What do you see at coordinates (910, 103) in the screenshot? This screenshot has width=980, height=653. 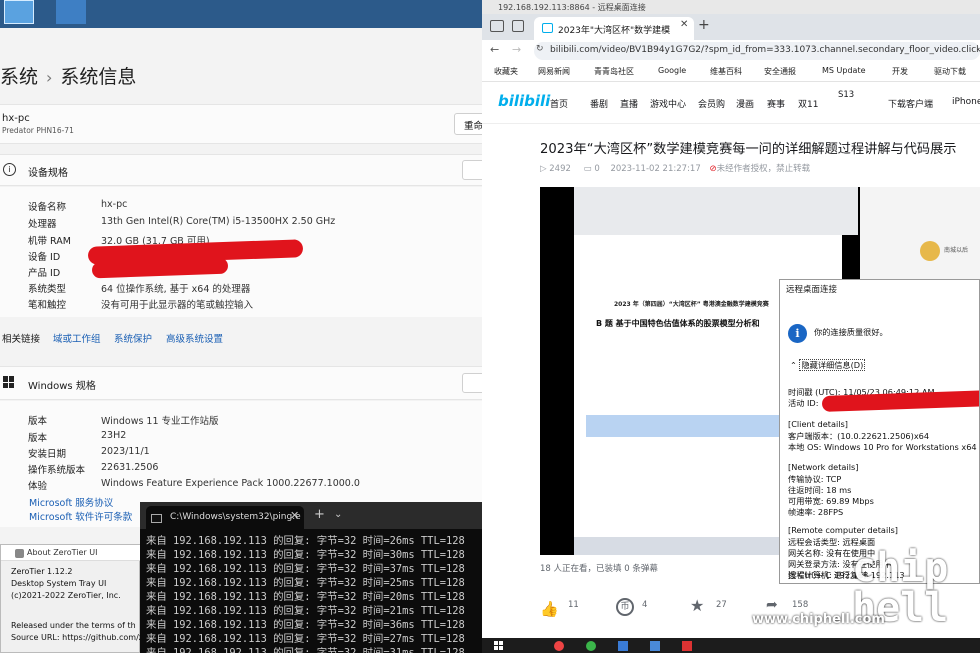 I see `download-client-button: 下载客户端` at bounding box center [910, 103].